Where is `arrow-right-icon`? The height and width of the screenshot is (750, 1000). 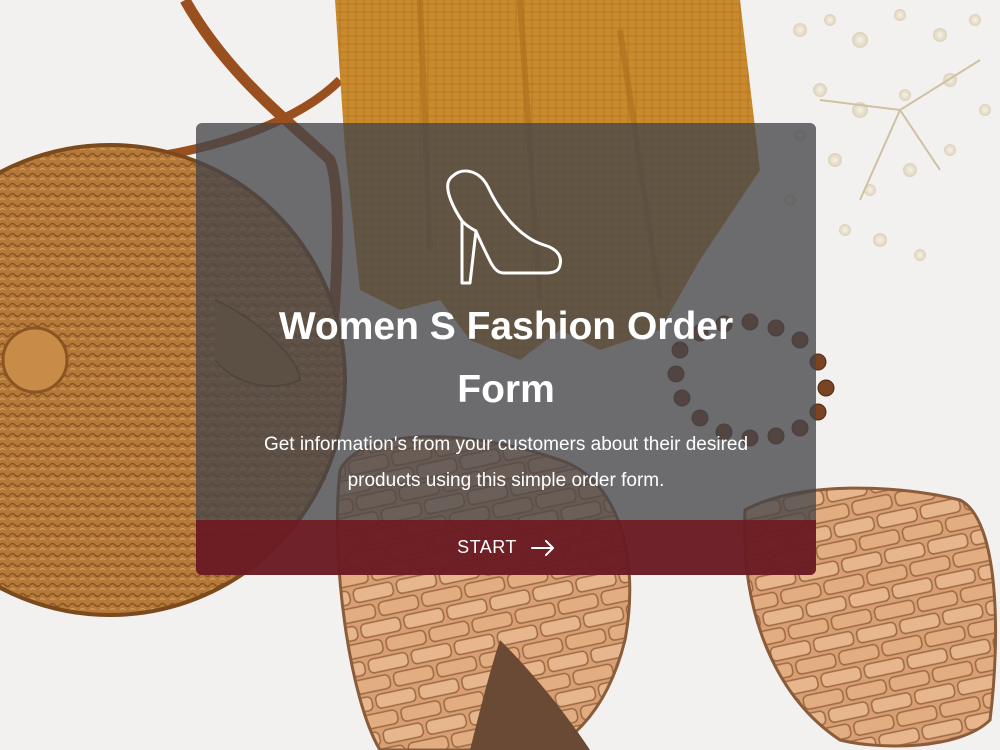 arrow-right-icon is located at coordinates (542, 547).